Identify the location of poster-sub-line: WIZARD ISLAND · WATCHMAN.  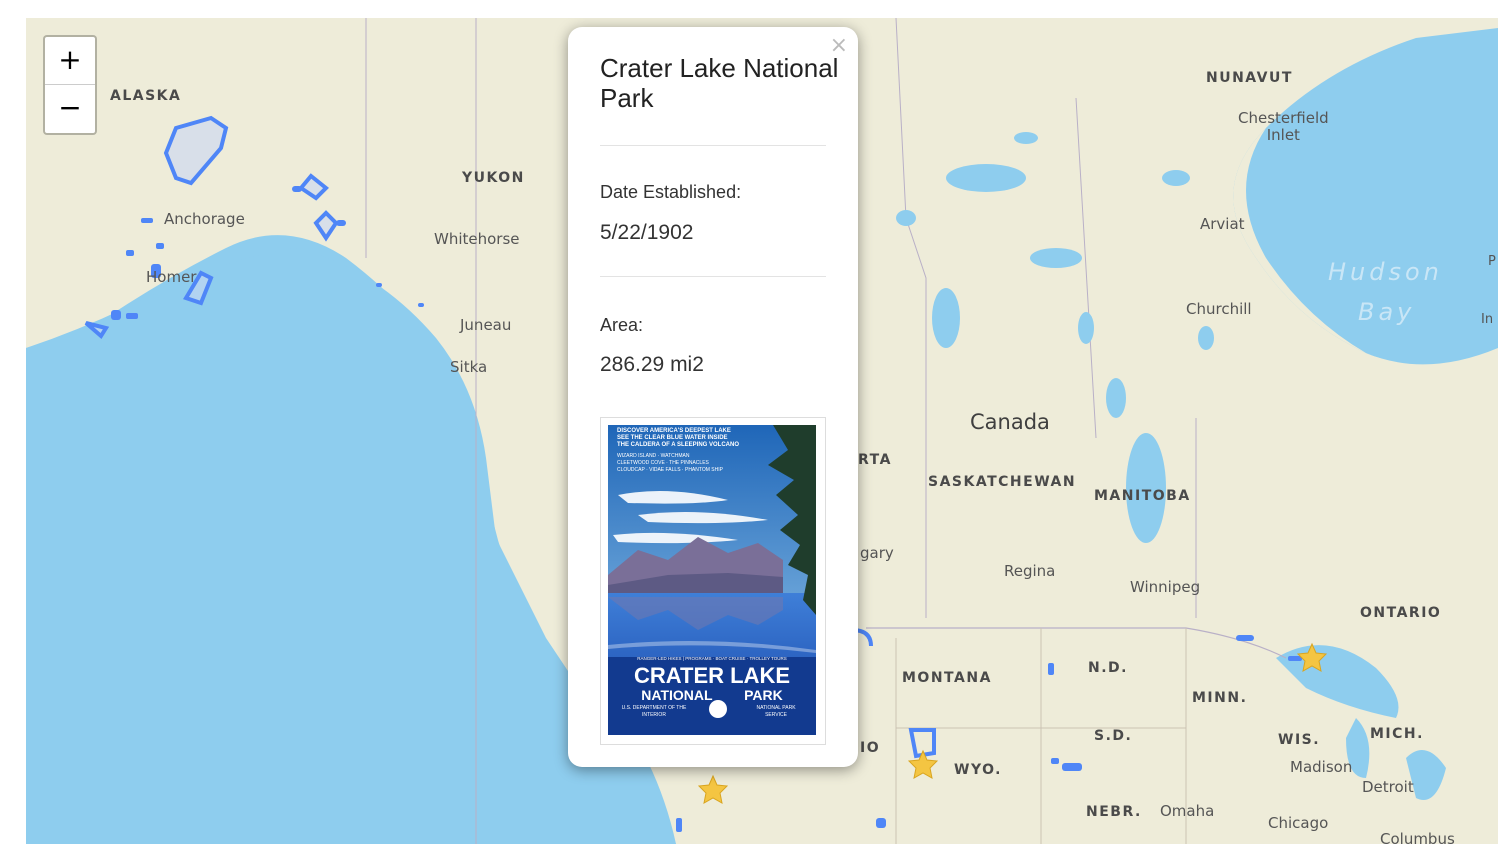
(653, 456).